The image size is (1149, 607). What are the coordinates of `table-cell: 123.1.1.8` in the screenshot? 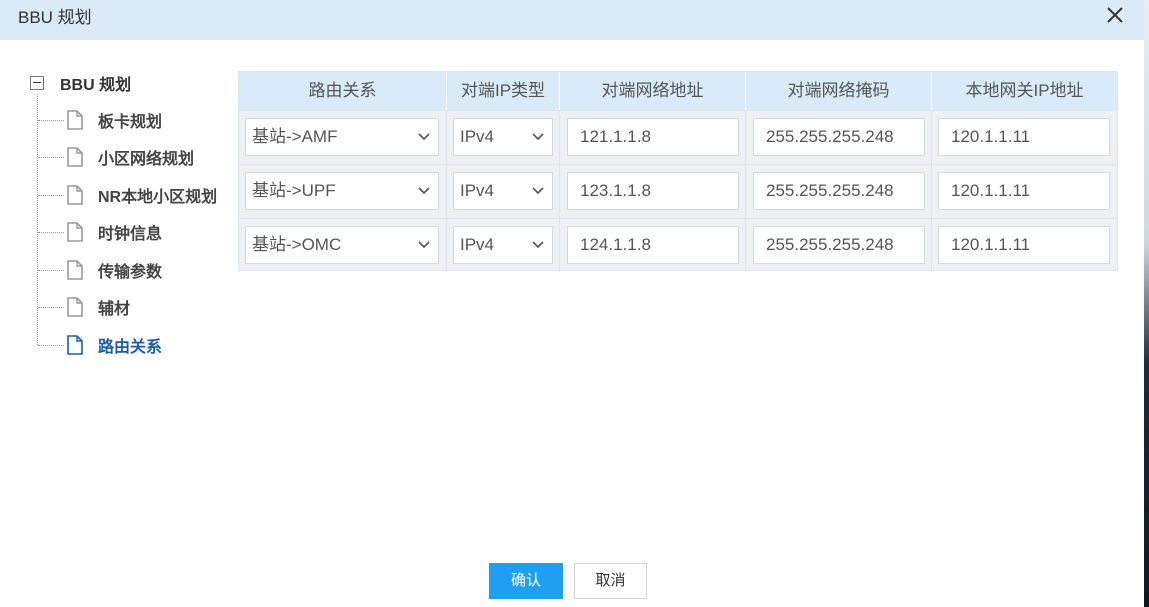 It's located at (653, 191).